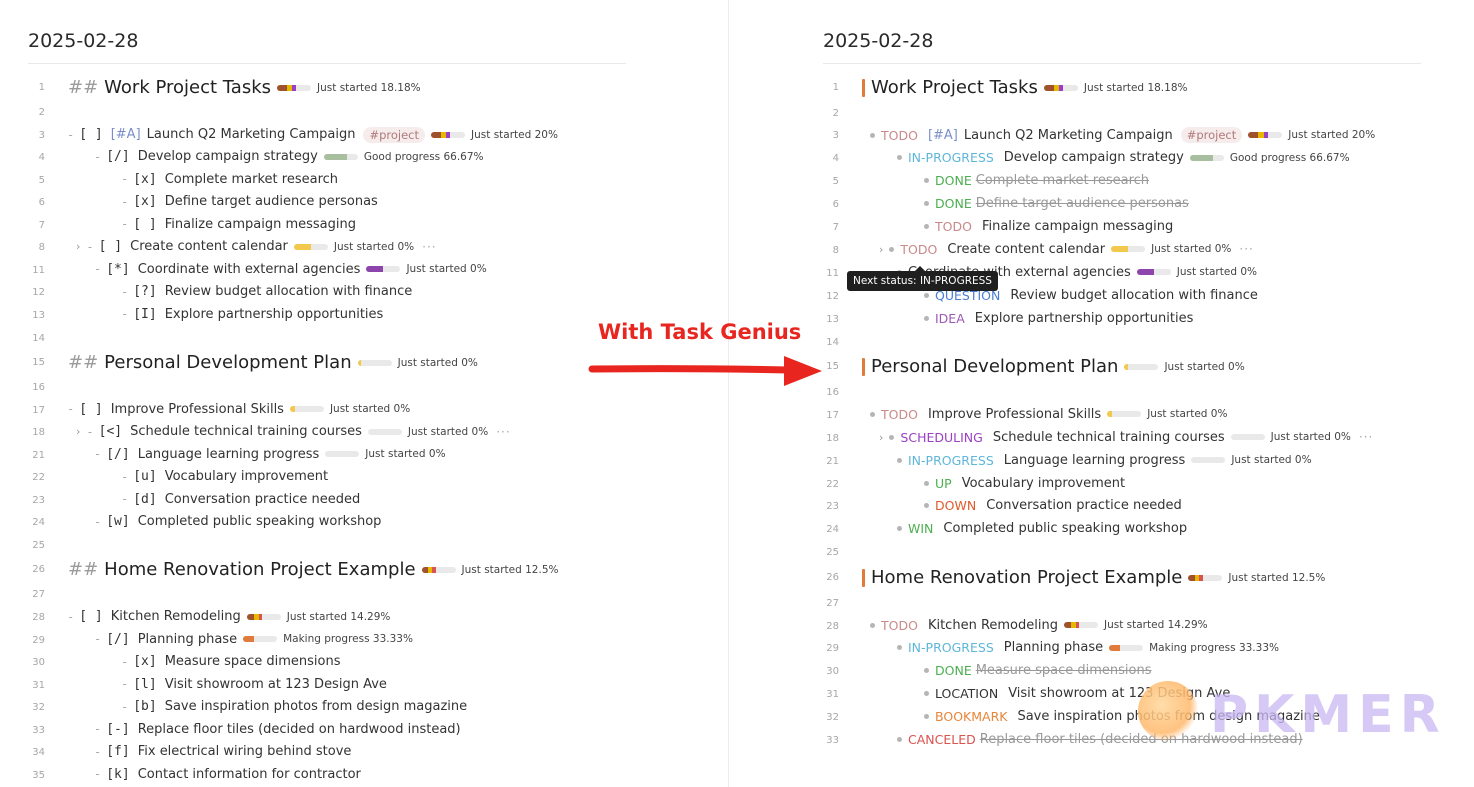  I want to click on task-row: WIN Completed public speaking workshop, so click(1042, 528).